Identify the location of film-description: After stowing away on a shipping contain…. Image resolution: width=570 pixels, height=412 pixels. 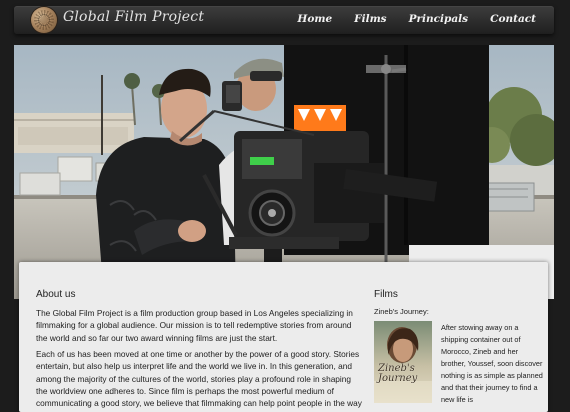
(492, 363).